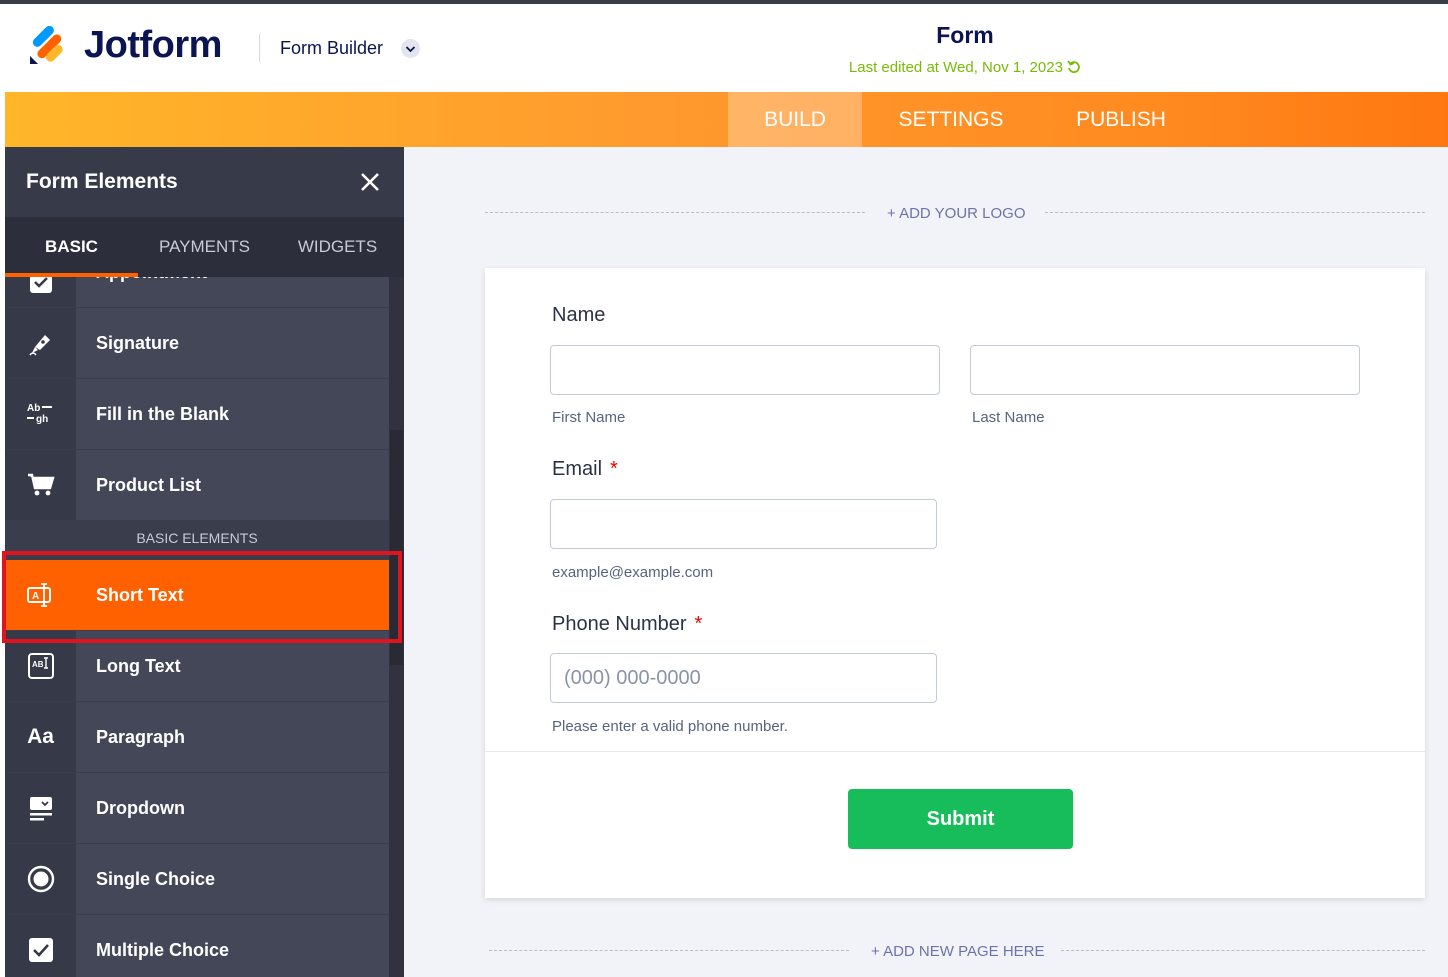 The height and width of the screenshot is (977, 1448). I want to click on panel-tabs: BASIC PAYMENTS WIDGETS, so click(204, 247).